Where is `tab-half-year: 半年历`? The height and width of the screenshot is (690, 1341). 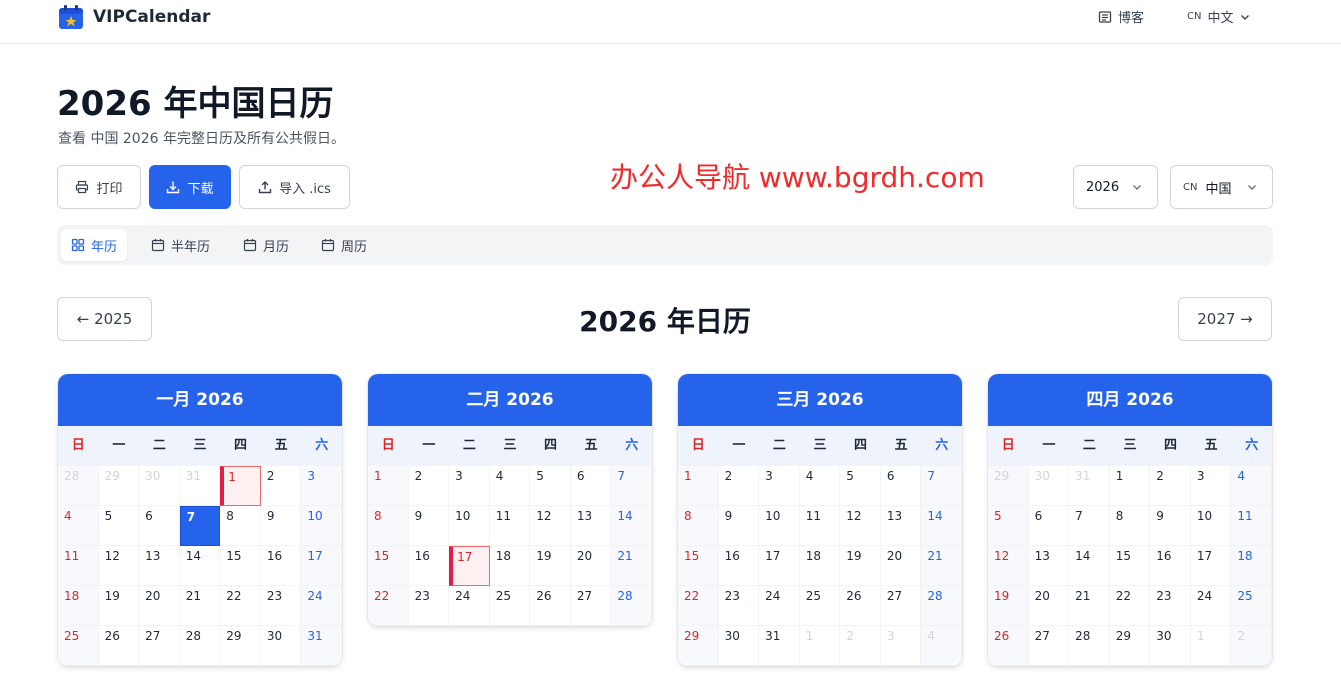
tab-half-year: 半年历 is located at coordinates (180, 245).